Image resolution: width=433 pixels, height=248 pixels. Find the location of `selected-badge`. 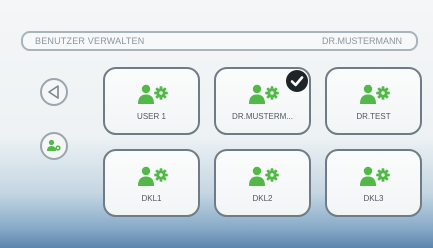

selected-badge is located at coordinates (297, 81).